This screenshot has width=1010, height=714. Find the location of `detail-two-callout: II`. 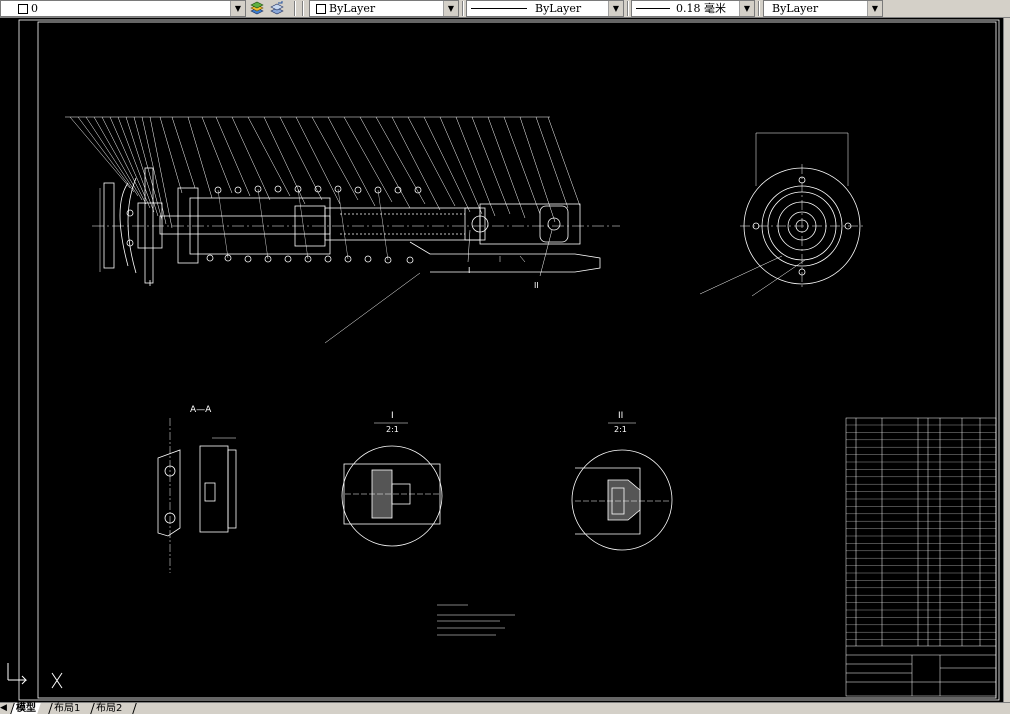

detail-two-callout: II is located at coordinates (536, 285).